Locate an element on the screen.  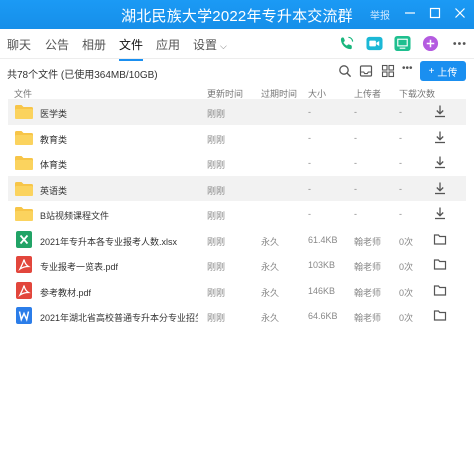
tab-bar: 聊天 公告 相册 文件 应用 设置 ⌵ is located at coordinates (237, 45).